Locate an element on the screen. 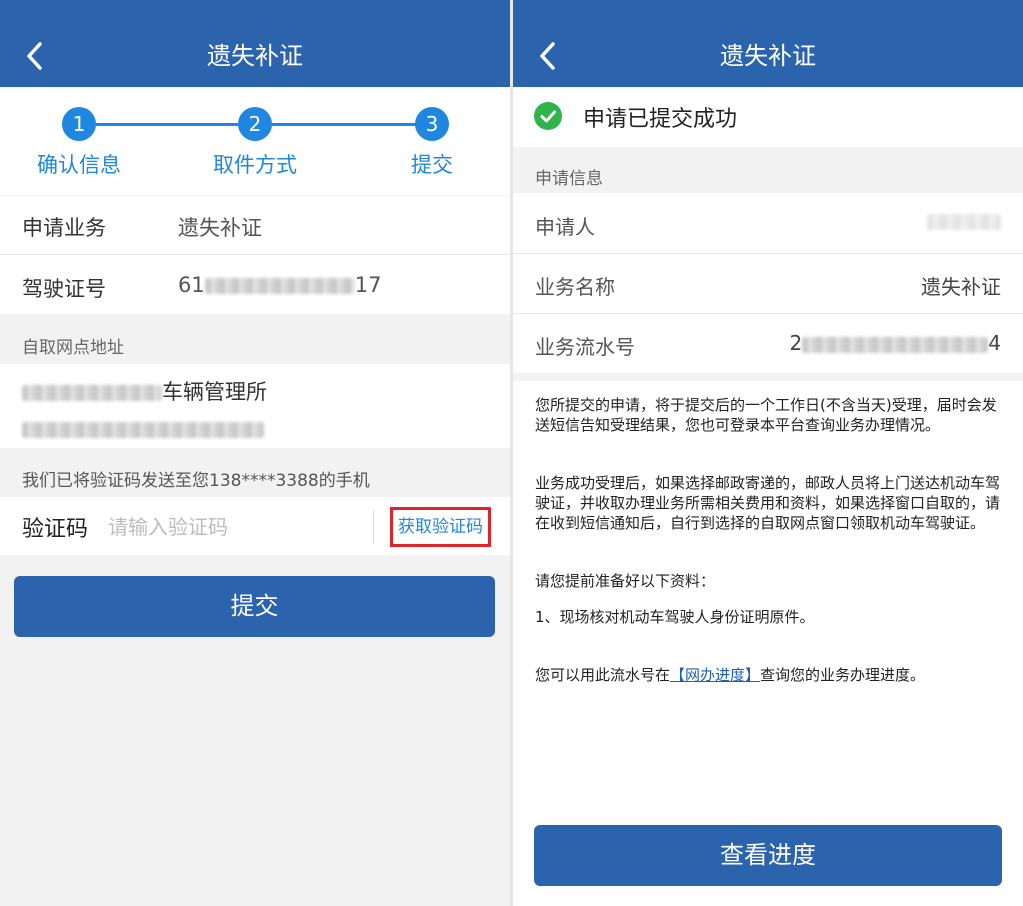 The image size is (1023, 906). serial-number-row: 业务流水号 24 is located at coordinates (768, 343).